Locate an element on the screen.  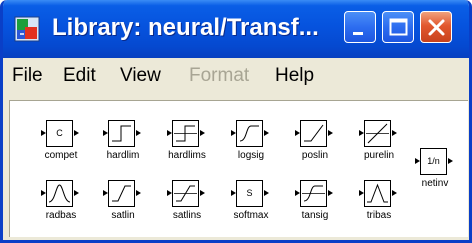
block-tribas: tribas is located at coordinates (379, 203).